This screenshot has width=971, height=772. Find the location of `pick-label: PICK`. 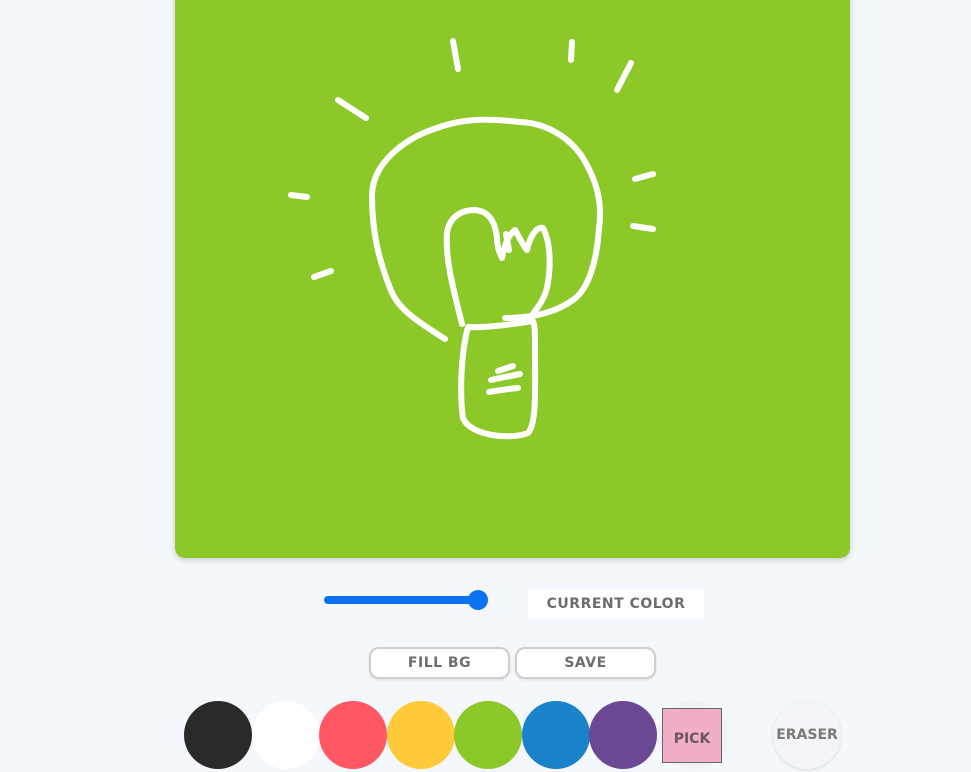

pick-label: PICK is located at coordinates (692, 738).